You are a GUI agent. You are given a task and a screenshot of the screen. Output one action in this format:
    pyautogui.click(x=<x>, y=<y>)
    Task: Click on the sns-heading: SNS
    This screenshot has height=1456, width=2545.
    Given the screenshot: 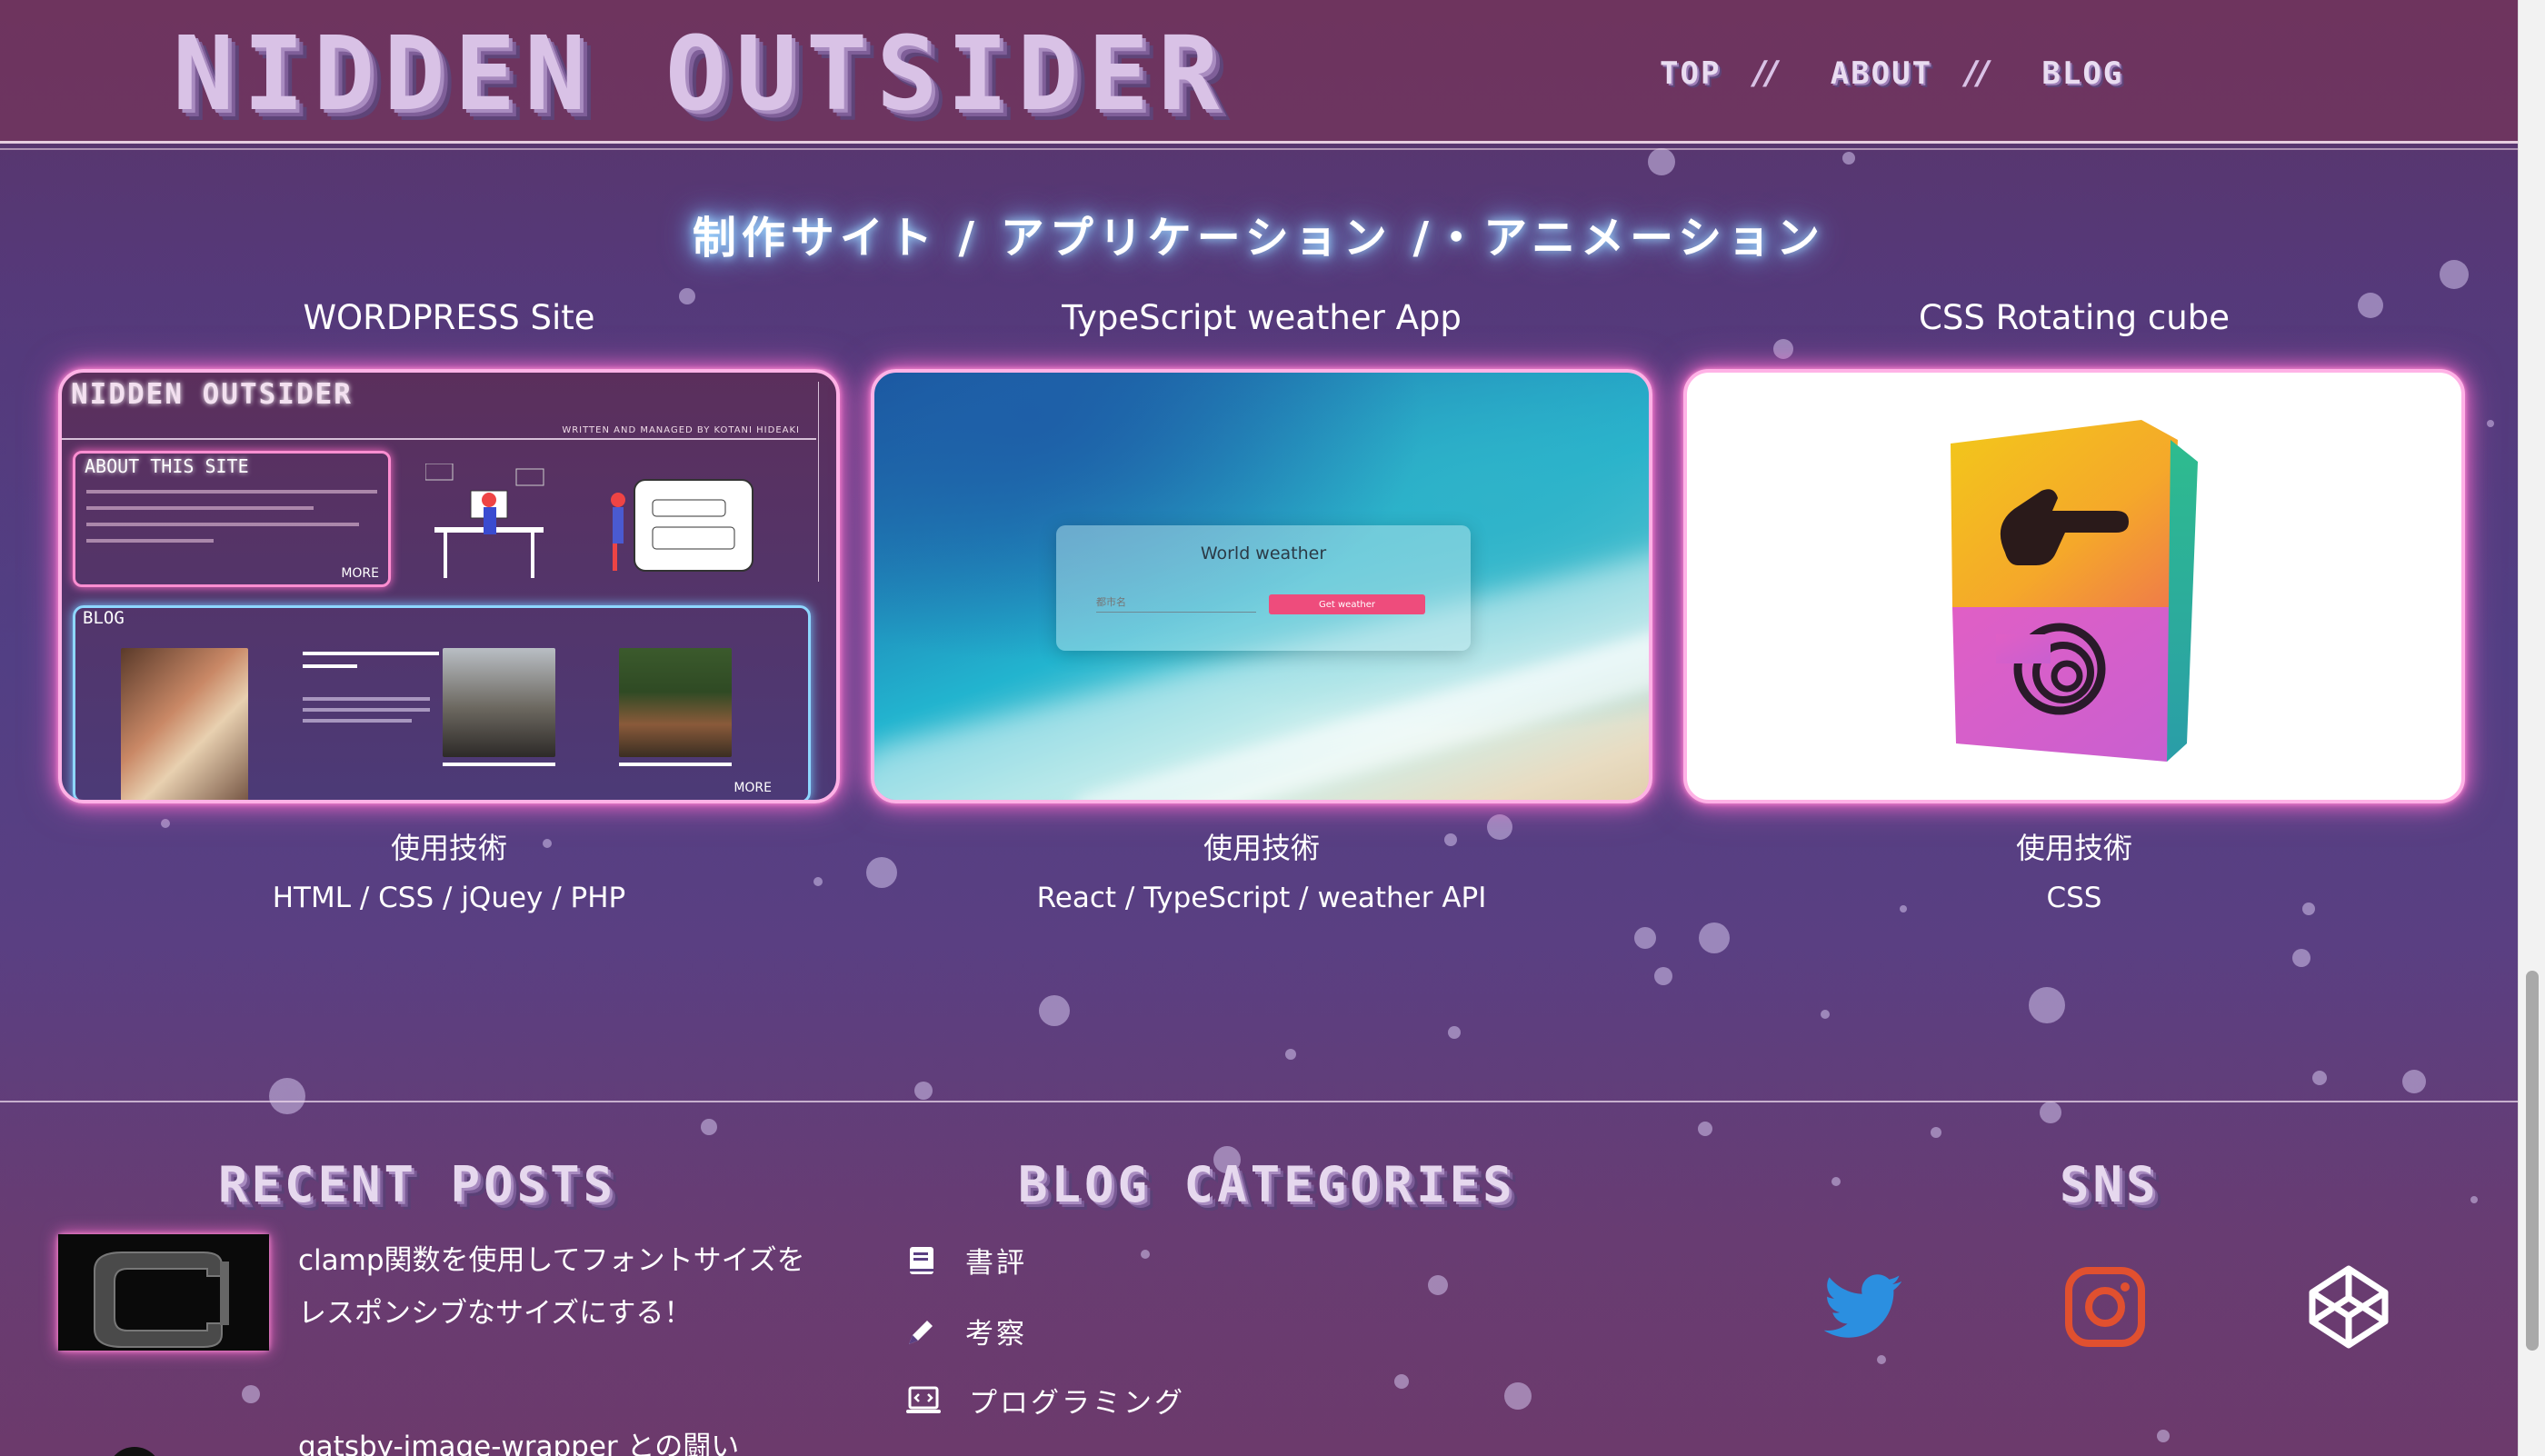 What is the action you would take?
    pyautogui.click(x=2110, y=1184)
    